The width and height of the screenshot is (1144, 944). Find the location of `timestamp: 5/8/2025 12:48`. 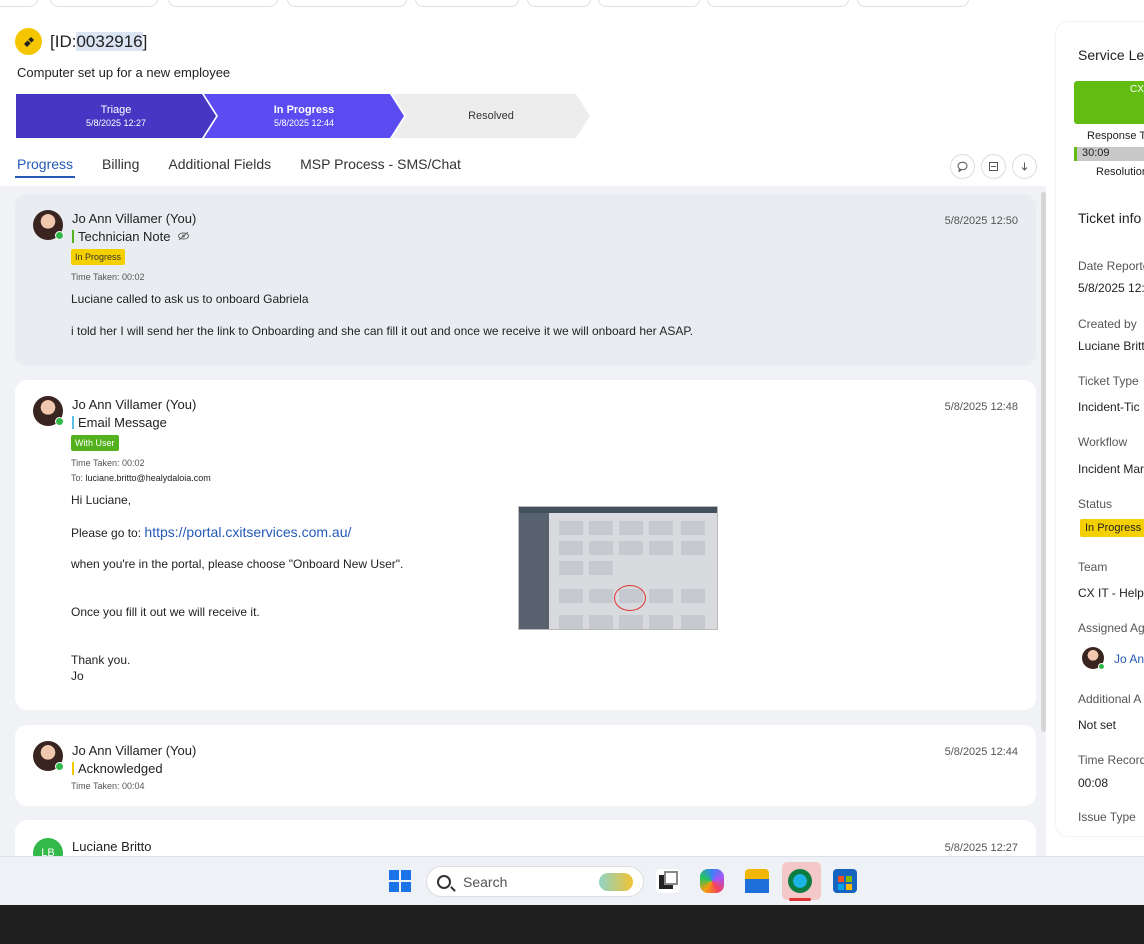

timestamp: 5/8/2025 12:48 is located at coordinates (981, 407).